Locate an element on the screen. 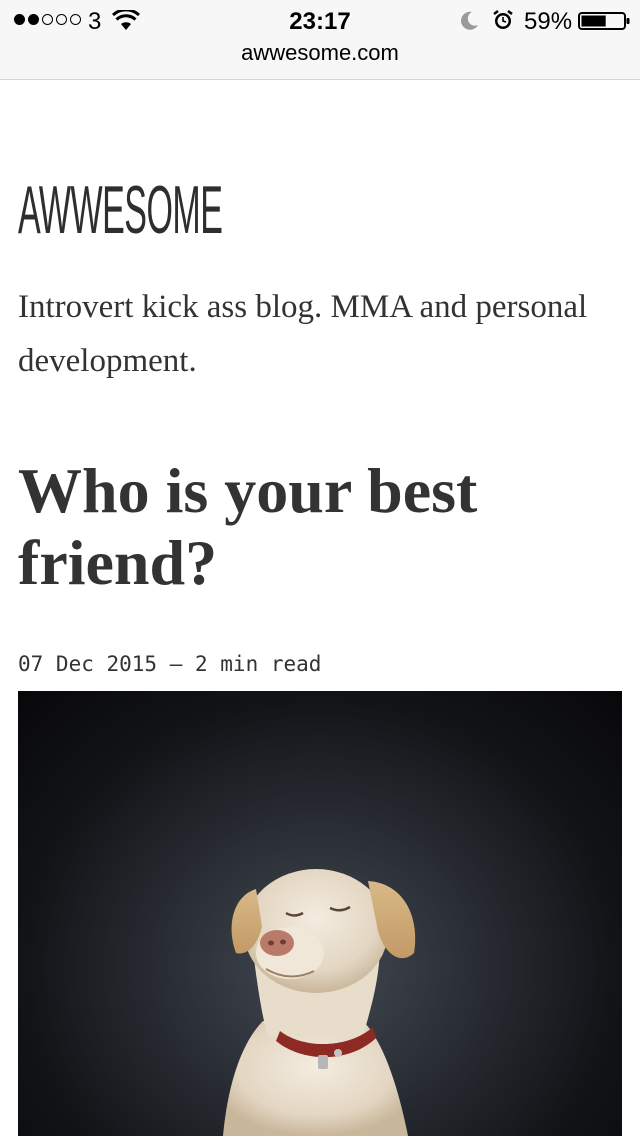  post-meta: 07 Dec 2015 – 2 min read is located at coordinates (170, 664).